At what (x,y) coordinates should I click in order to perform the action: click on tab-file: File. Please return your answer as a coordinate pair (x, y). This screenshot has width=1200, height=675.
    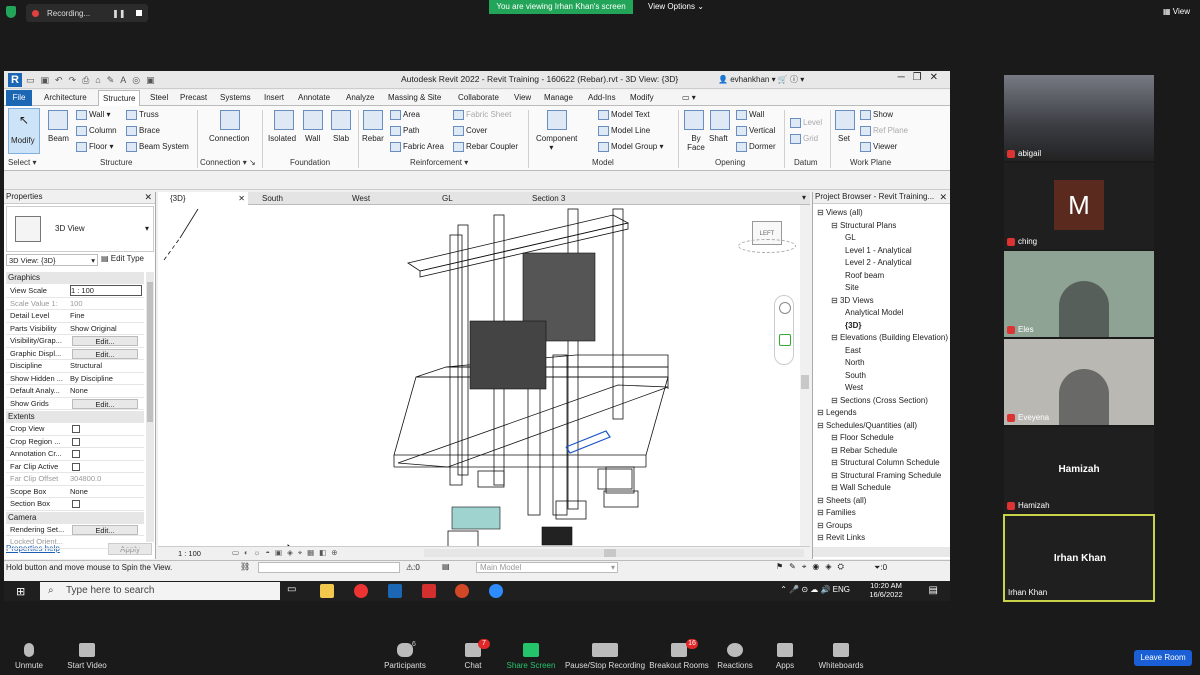
    Looking at the image, I should click on (19, 98).